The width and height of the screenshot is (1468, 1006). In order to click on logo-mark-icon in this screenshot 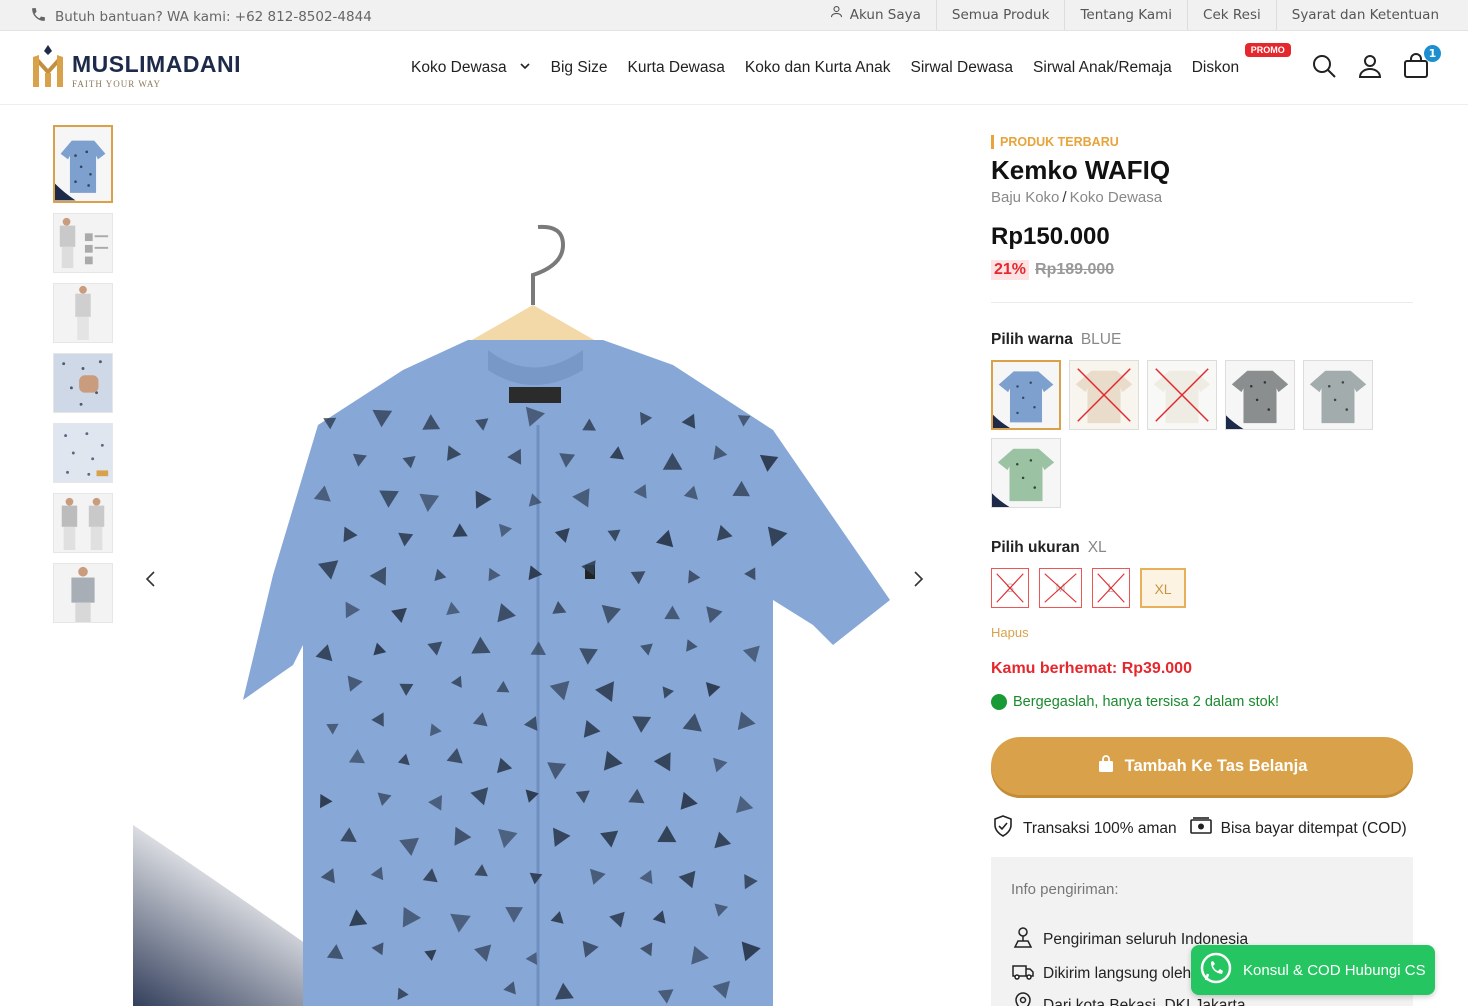, I will do `click(48, 66)`.